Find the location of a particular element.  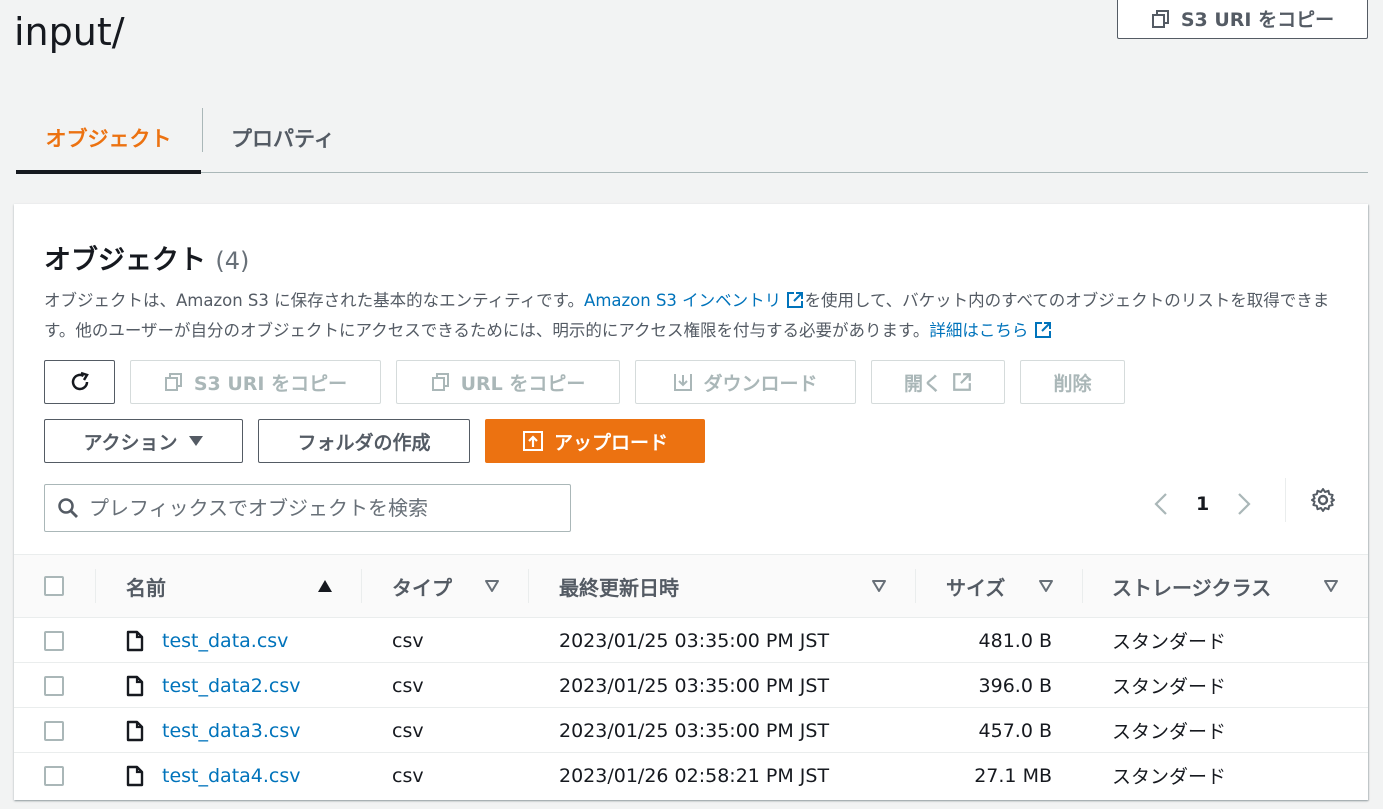

tab-properties: プロパティ is located at coordinates (283, 138).